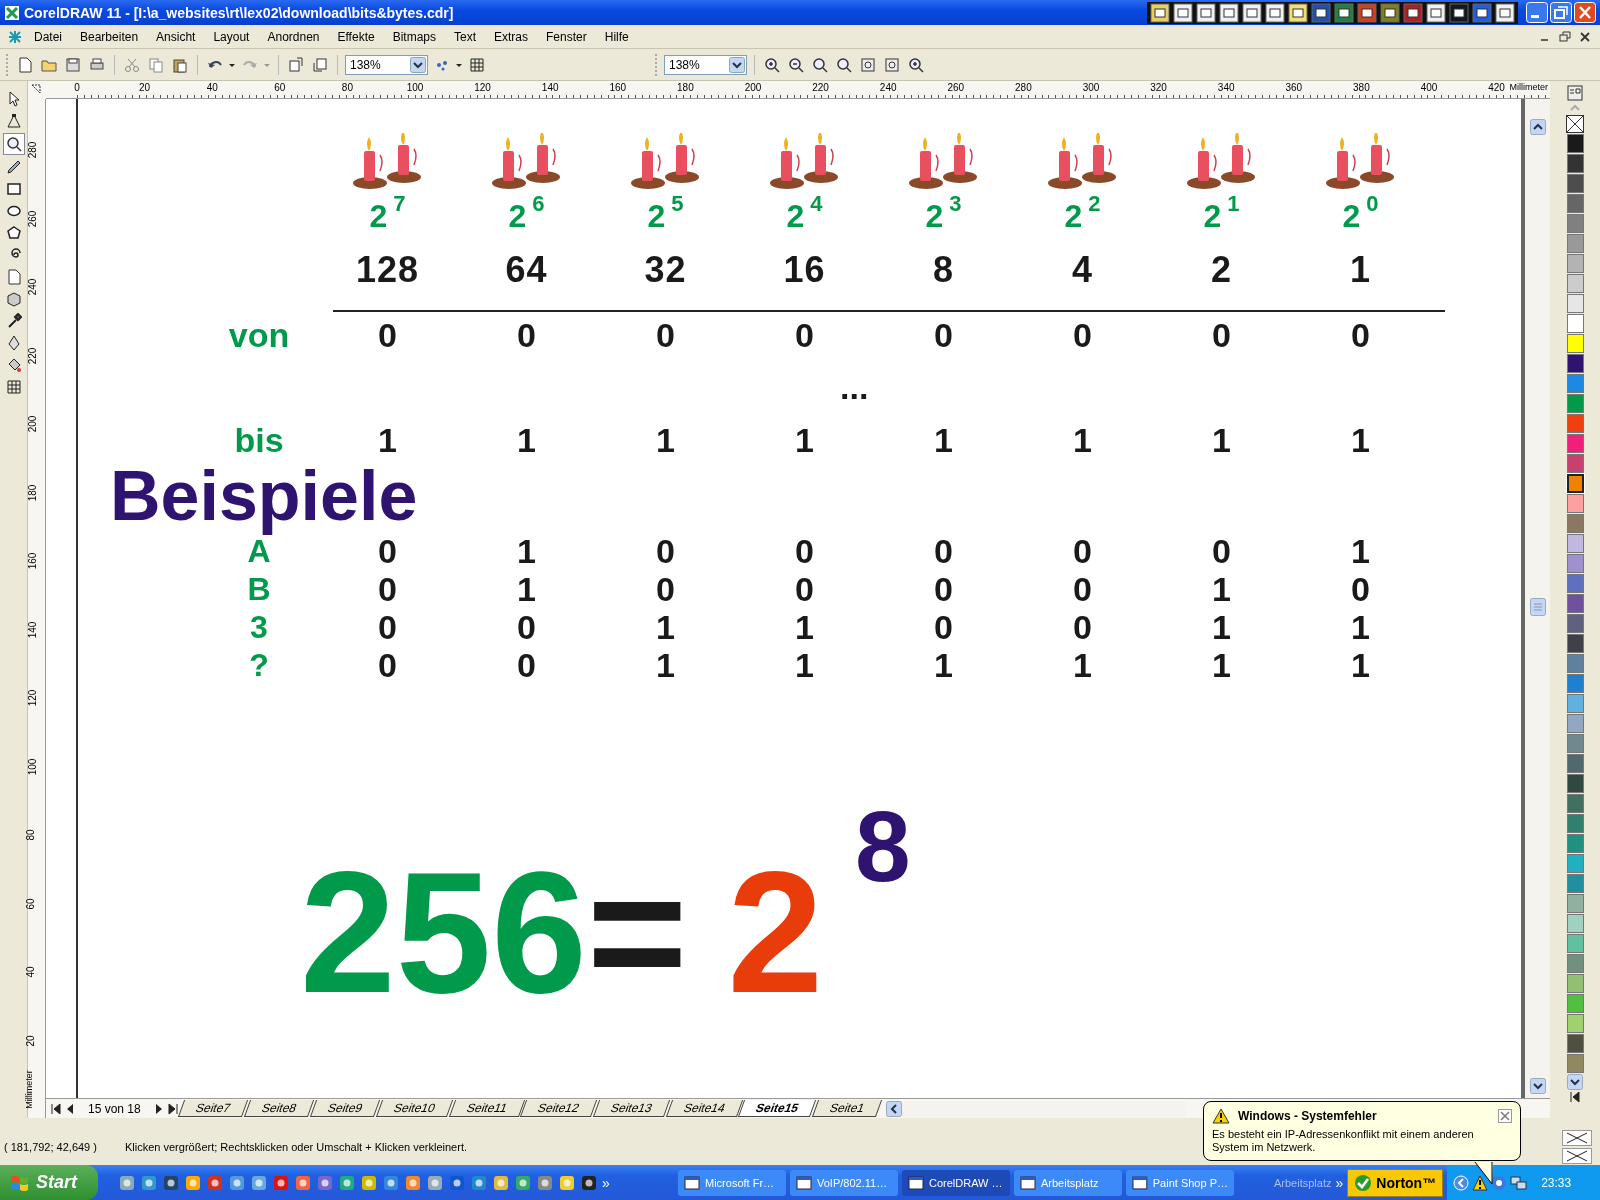  Describe the element at coordinates (465, 36) in the screenshot. I see `menu-item: Text` at that location.